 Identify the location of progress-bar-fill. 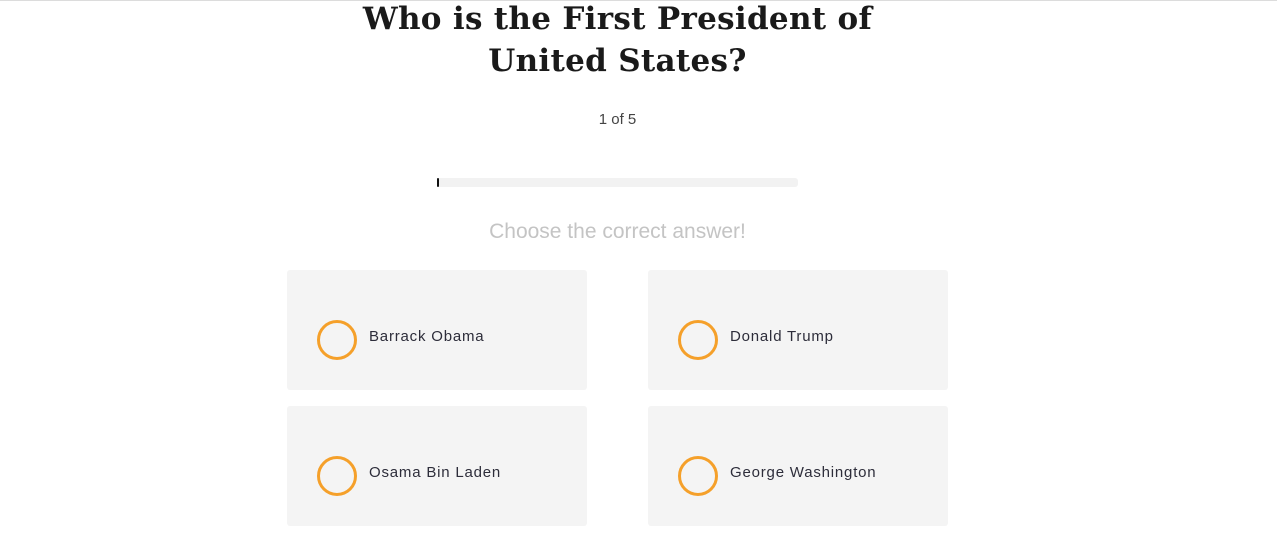
(438, 182).